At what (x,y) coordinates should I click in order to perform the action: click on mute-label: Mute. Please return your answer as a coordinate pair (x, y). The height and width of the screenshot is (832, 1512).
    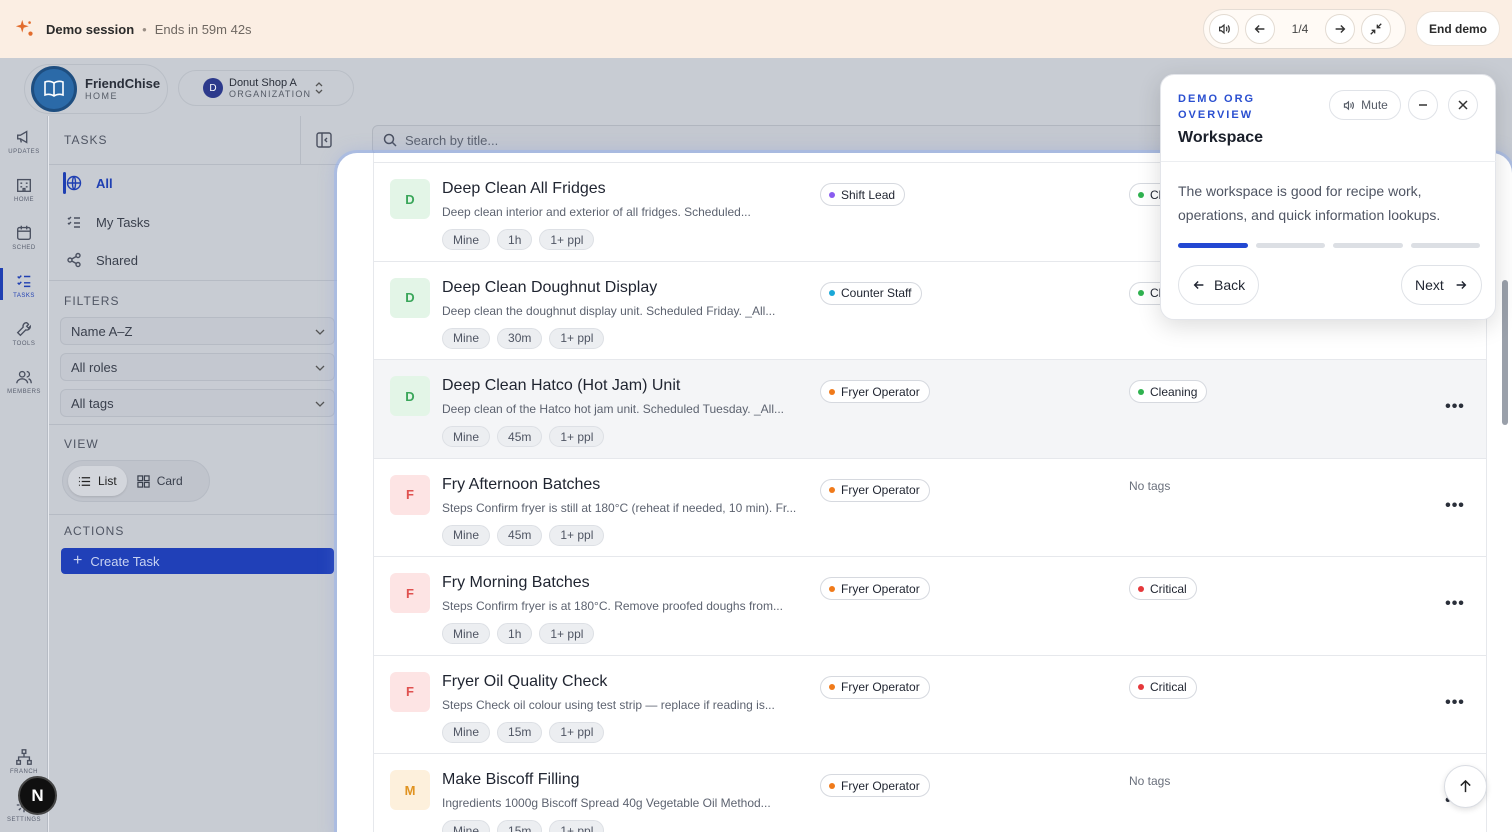
    Looking at the image, I should click on (1374, 105).